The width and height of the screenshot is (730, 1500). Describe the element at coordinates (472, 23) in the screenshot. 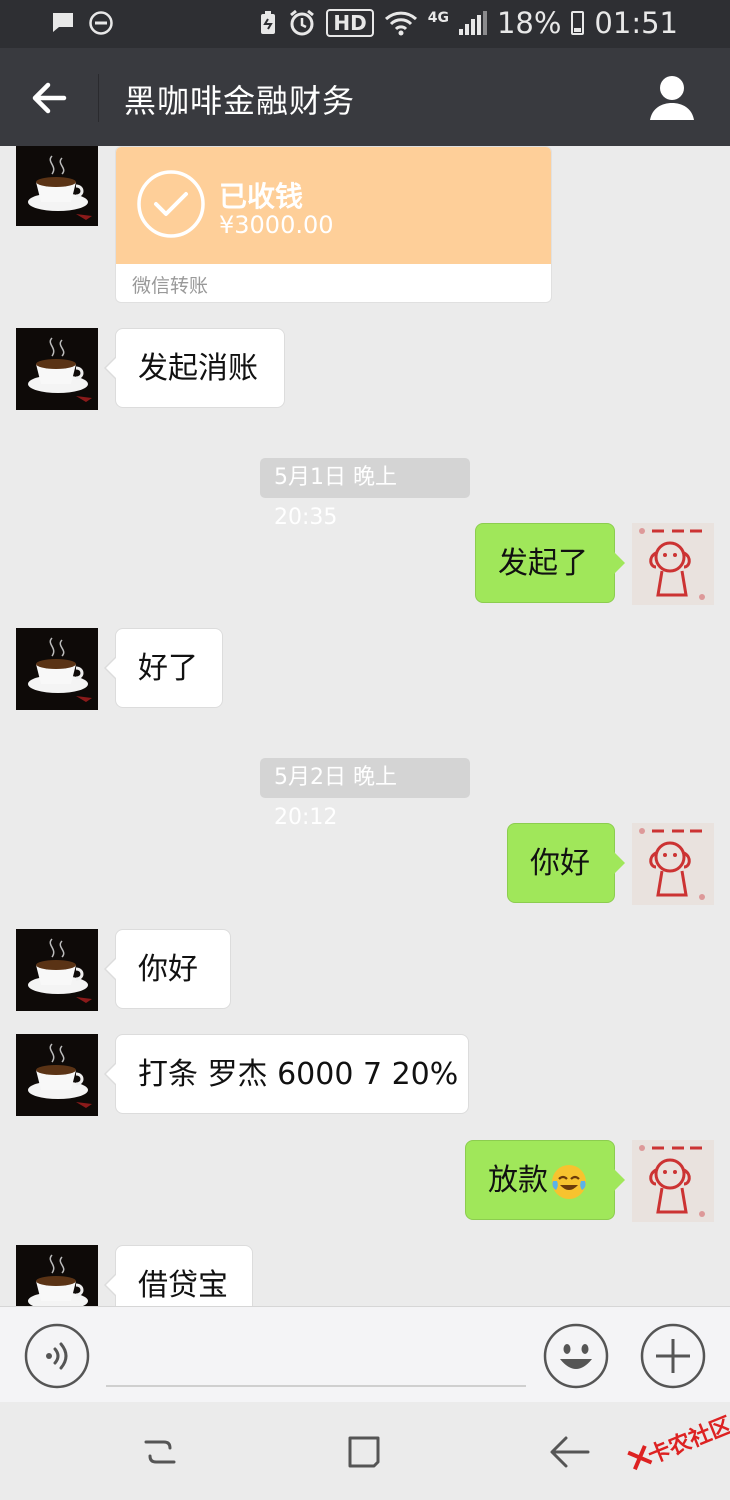

I see `signal-icon` at that location.